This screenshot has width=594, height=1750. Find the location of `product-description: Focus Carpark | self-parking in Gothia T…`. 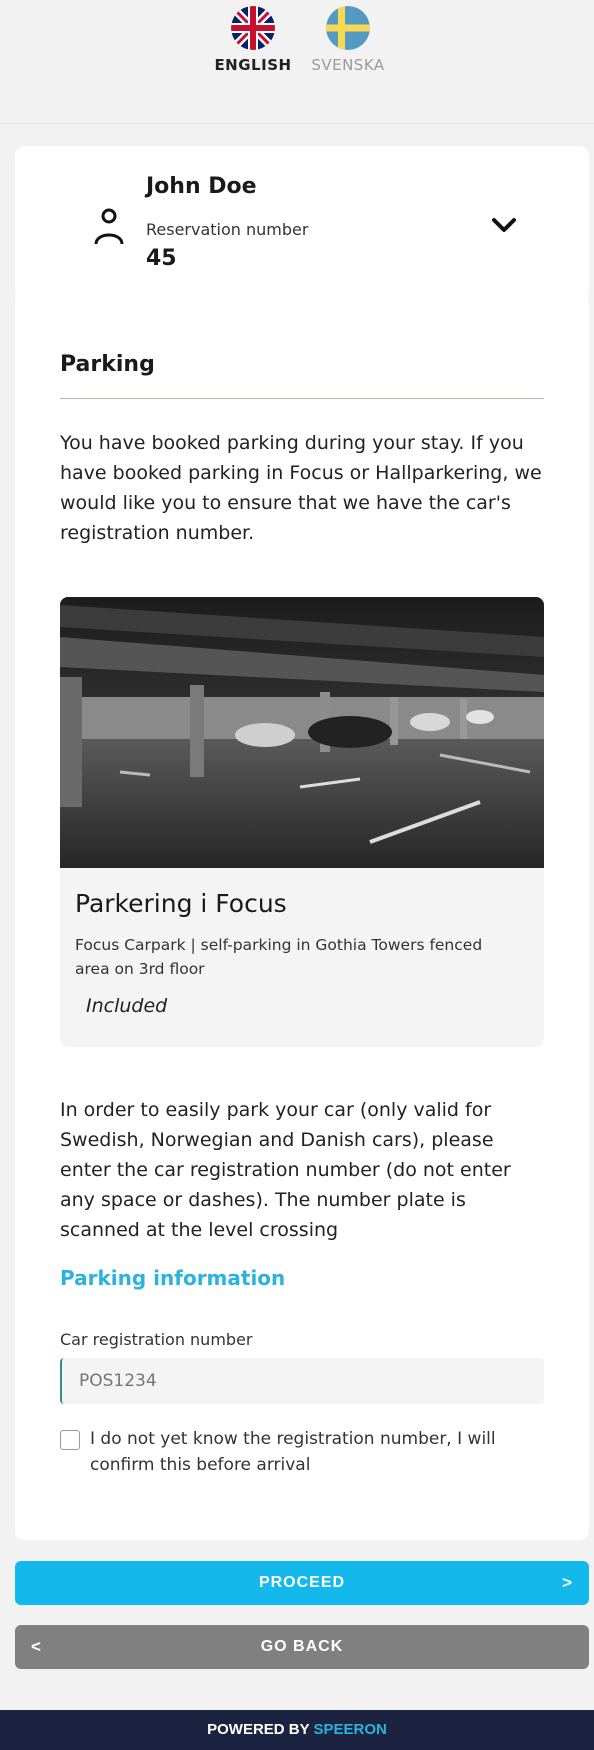

product-description: Focus Carpark | self-parking in Gothia T… is located at coordinates (279, 957).